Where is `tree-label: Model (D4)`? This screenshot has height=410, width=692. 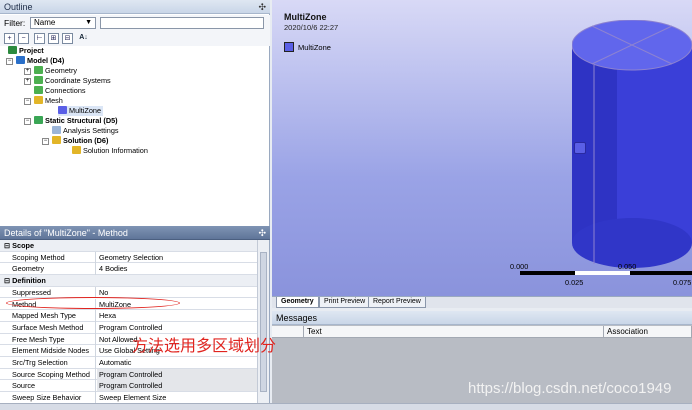
tree-label: Model (D4) is located at coordinates (46, 60).